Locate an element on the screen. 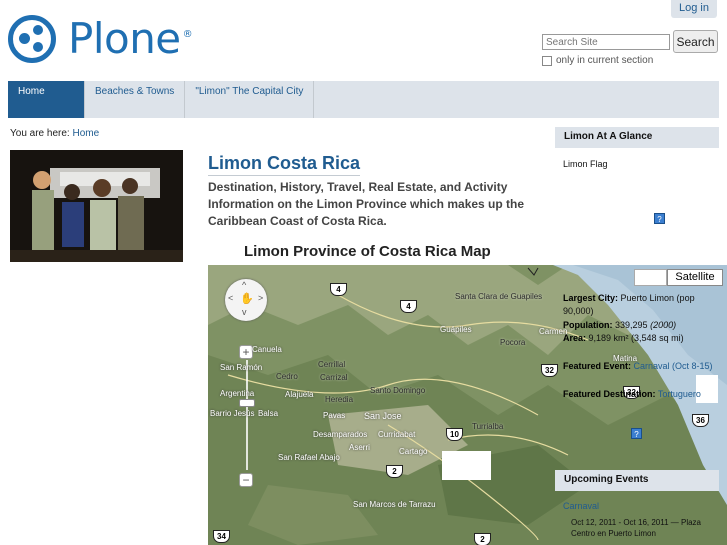  map-place-label: Desamparados is located at coordinates (340, 434).